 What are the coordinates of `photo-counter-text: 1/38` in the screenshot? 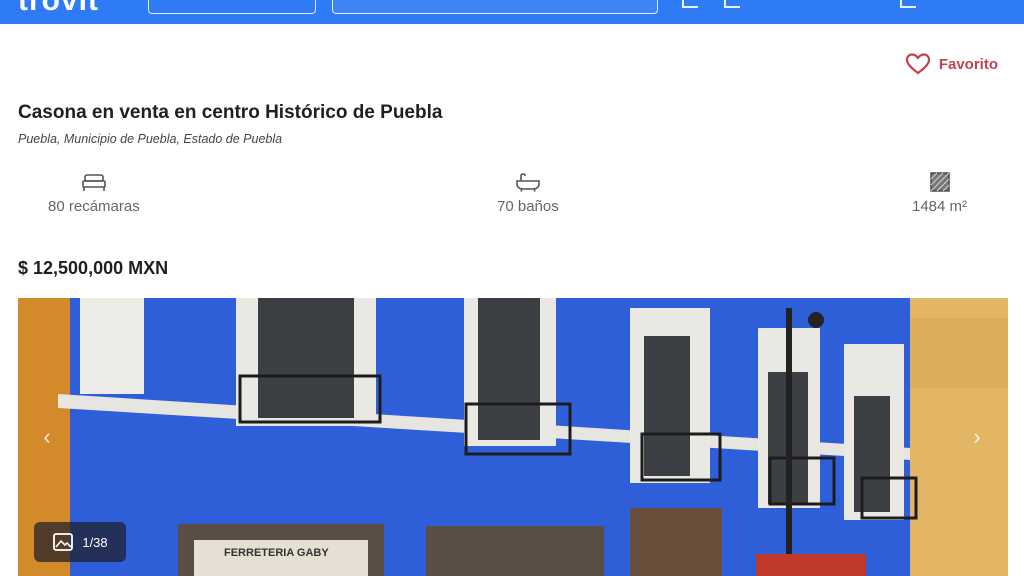 It's located at (95, 542).